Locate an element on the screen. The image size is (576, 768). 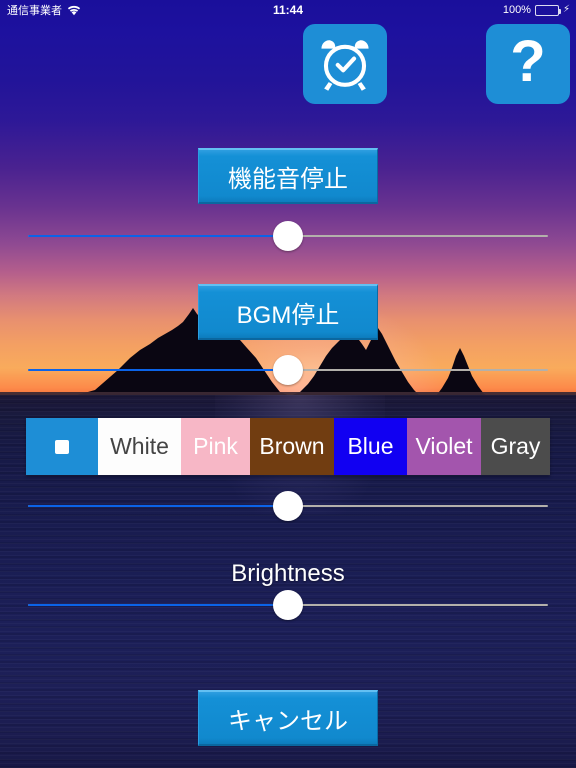
alarm-button is located at coordinates (345, 64).